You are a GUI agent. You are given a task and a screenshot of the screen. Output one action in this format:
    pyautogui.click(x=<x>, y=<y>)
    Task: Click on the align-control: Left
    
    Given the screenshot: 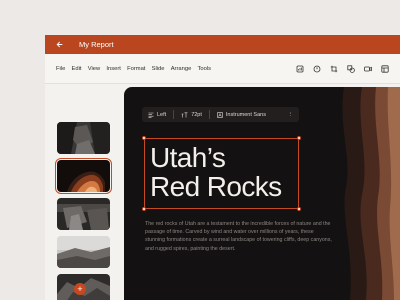 What is the action you would take?
    pyautogui.click(x=157, y=115)
    